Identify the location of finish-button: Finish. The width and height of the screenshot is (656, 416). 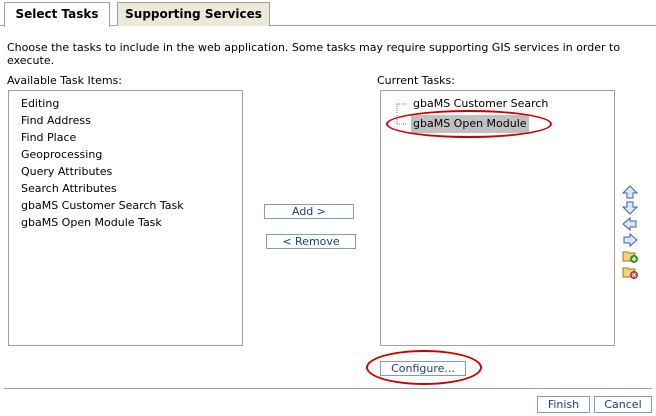
(563, 404).